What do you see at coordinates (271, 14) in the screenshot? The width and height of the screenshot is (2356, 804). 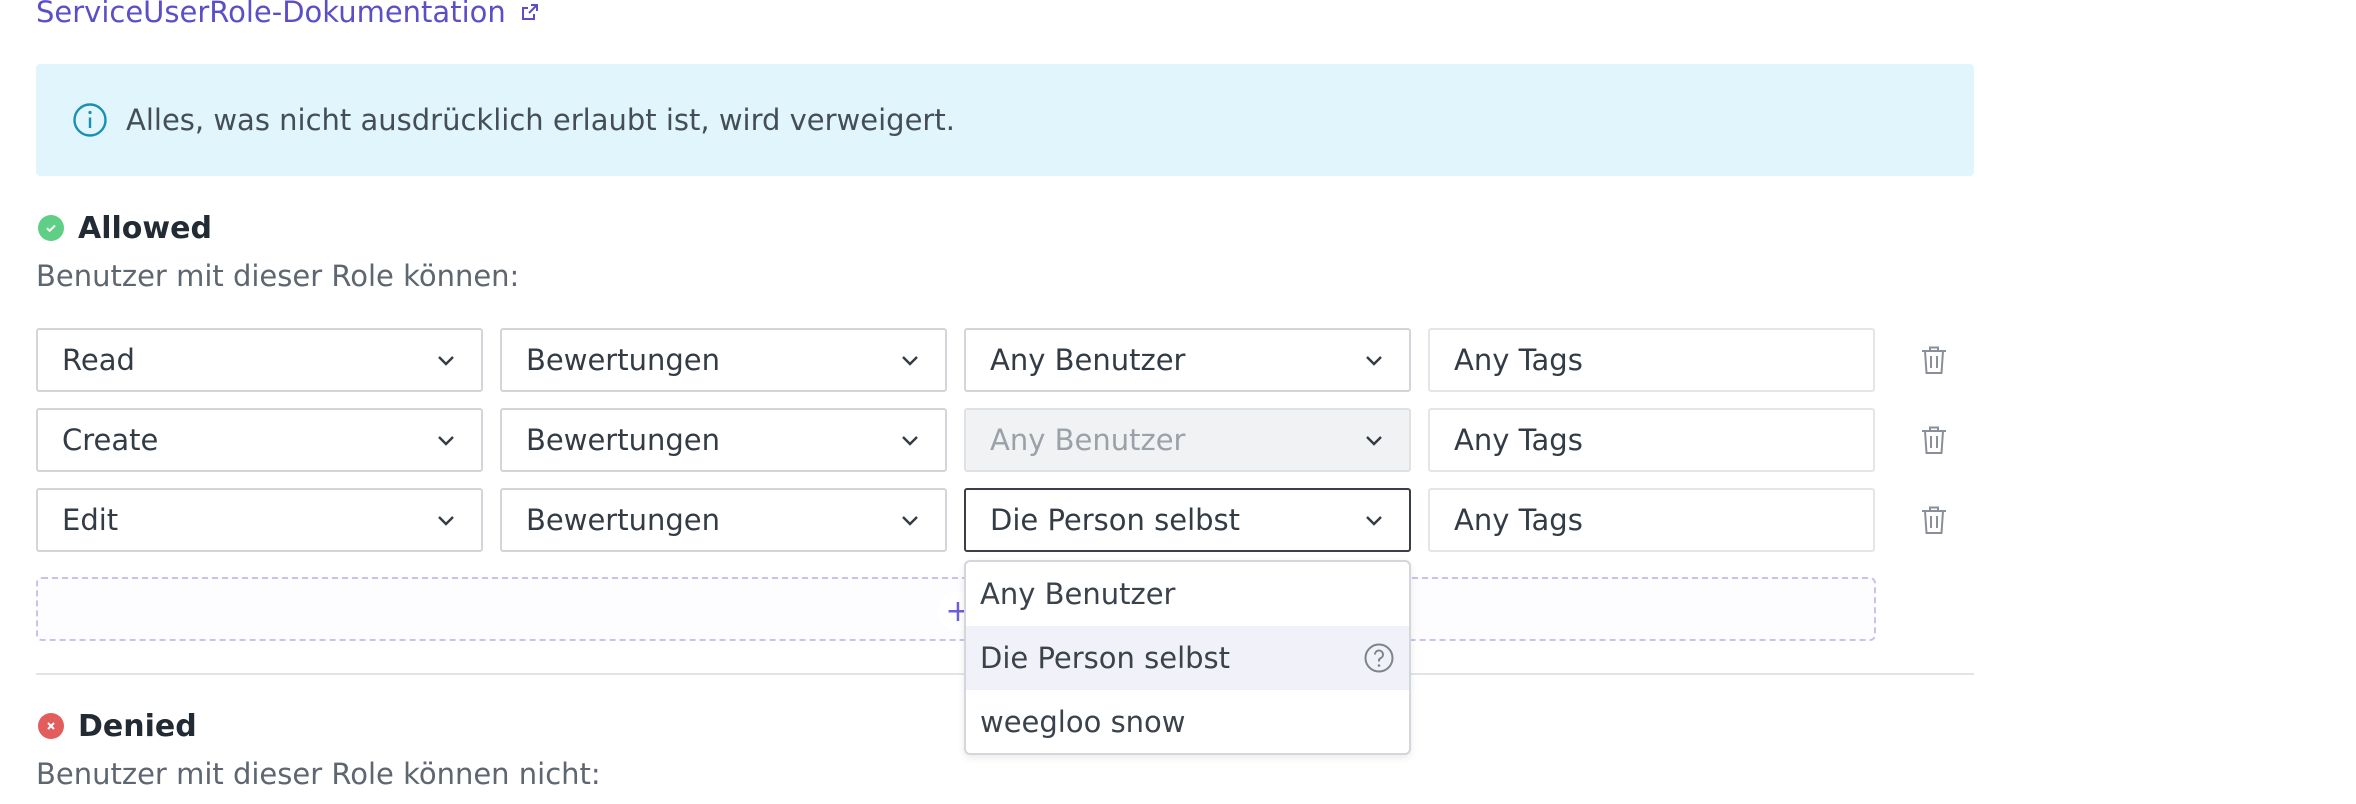 I see `documentation-link-label: ServiceUserRole-Dokumentation` at bounding box center [271, 14].